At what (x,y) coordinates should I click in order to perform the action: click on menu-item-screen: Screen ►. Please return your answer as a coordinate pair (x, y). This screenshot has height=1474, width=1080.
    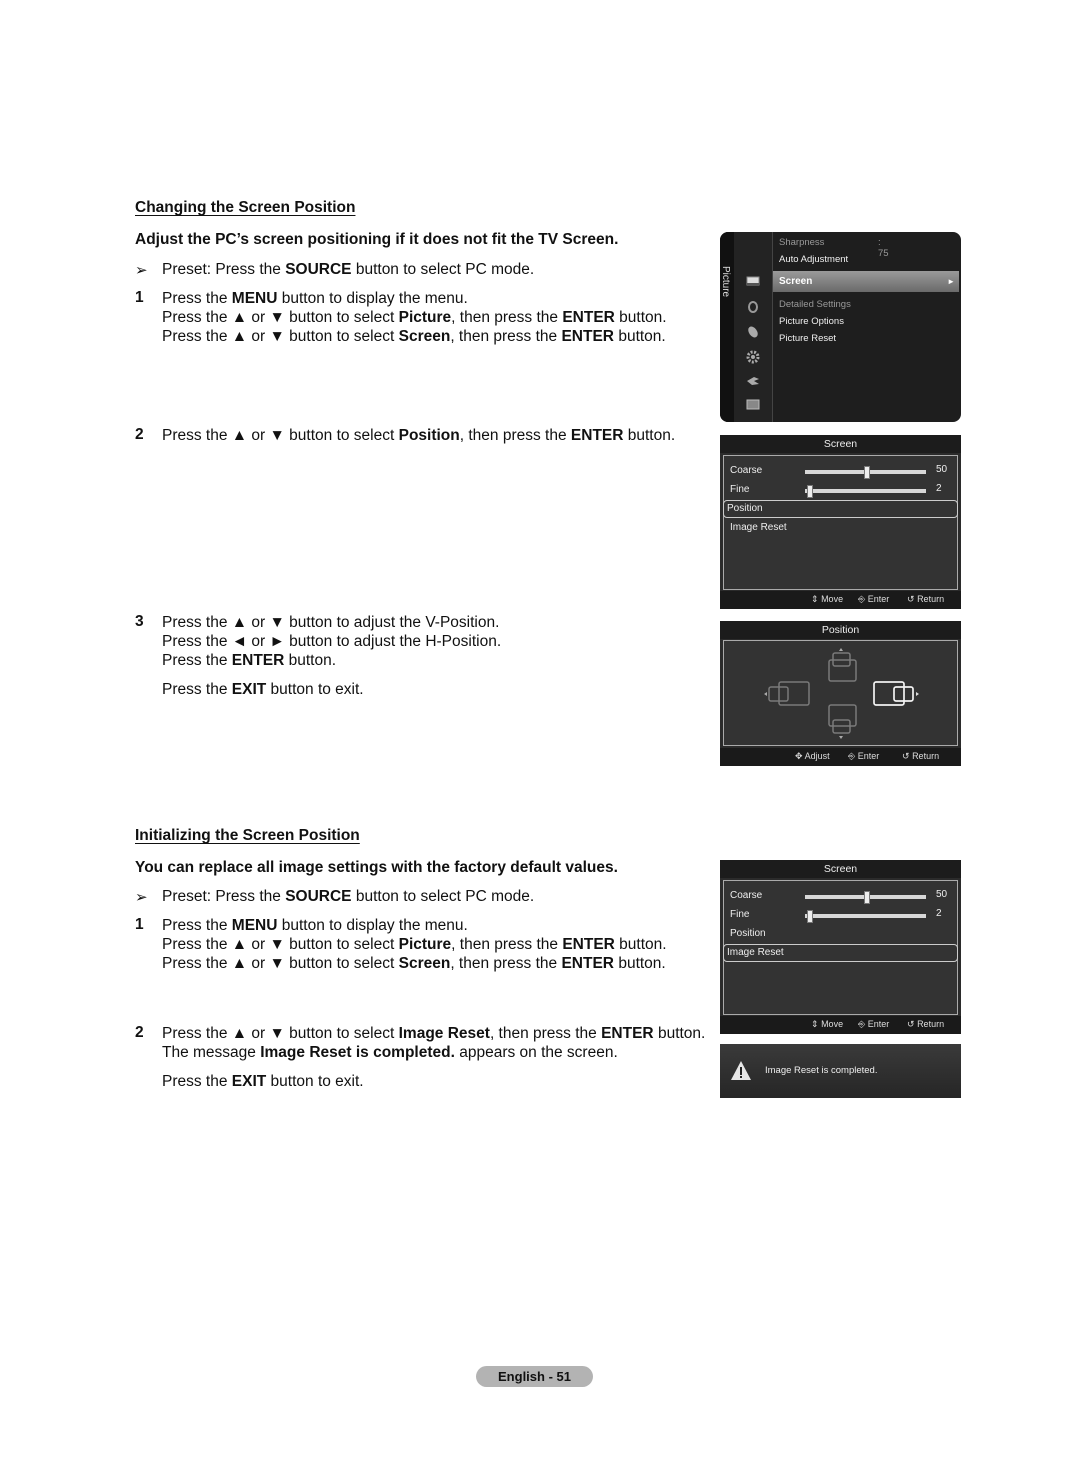
    Looking at the image, I should click on (866, 281).